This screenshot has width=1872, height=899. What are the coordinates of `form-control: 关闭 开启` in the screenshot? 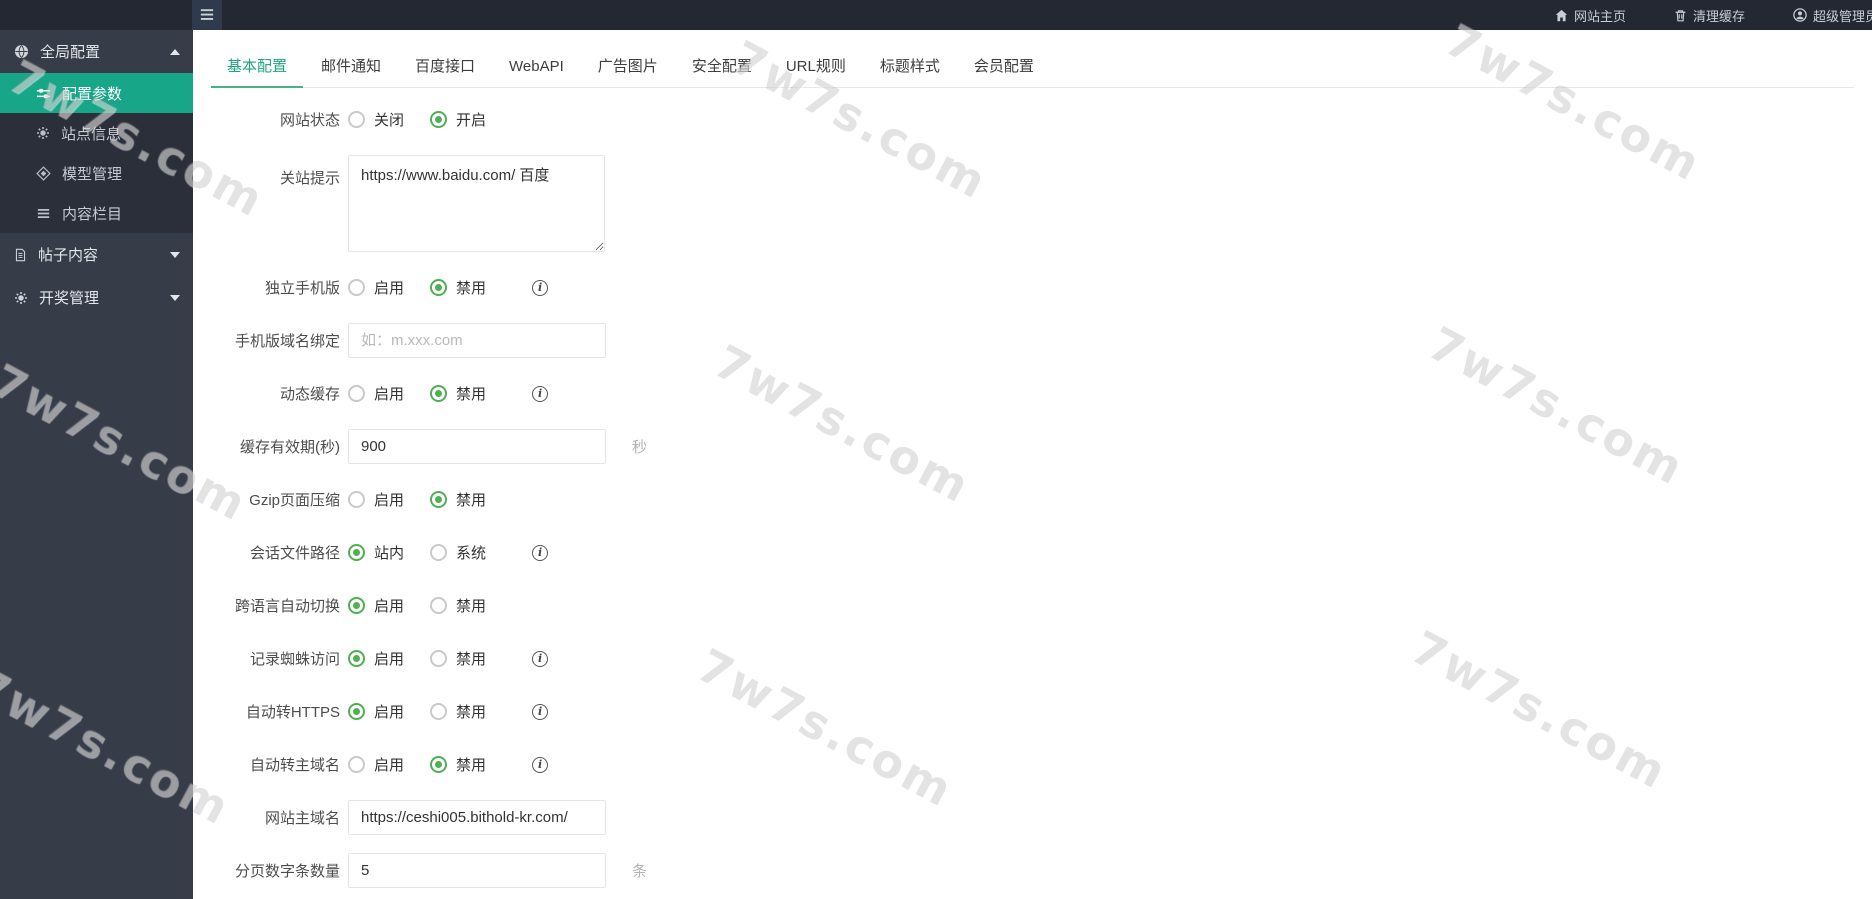 It's located at (430, 119).